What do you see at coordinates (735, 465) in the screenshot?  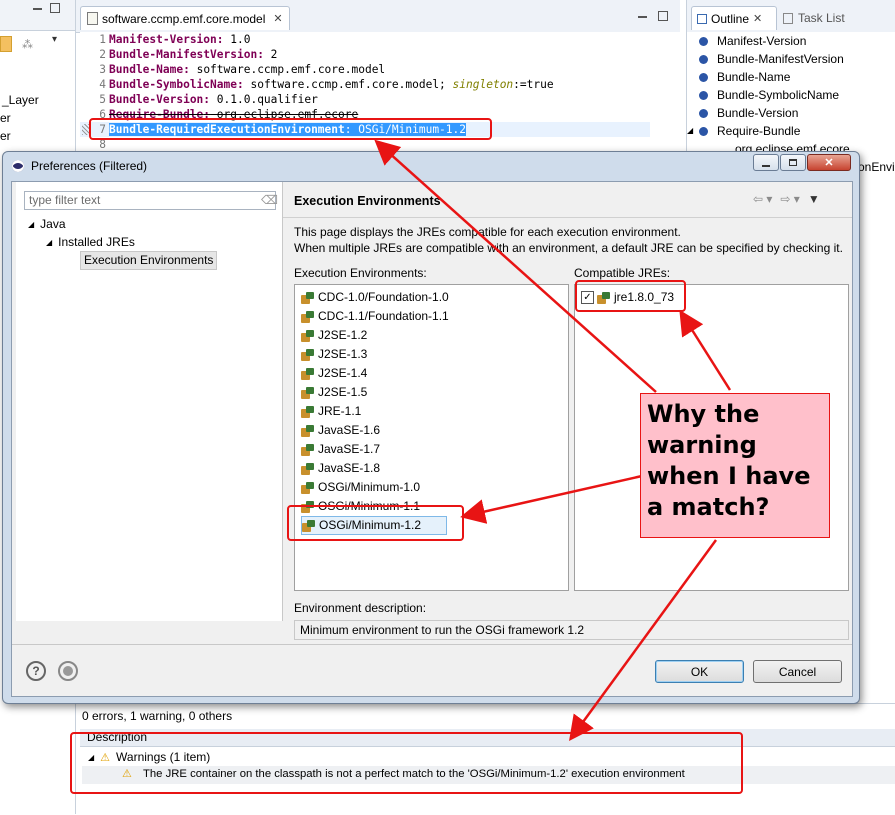 I see `annotation-callout: Why the warning when I have a match?` at bounding box center [735, 465].